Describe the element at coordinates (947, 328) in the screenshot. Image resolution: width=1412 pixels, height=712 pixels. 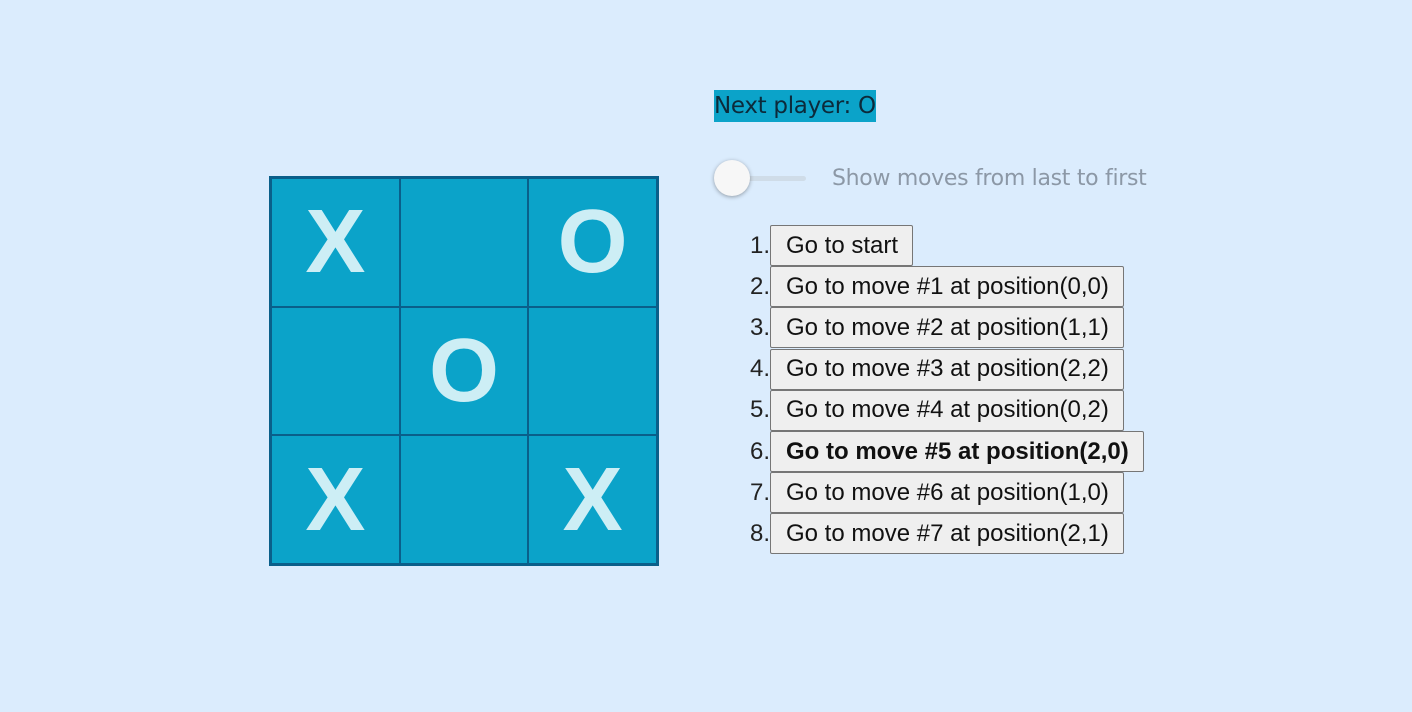
I see `go-to-move-2-button: Go to move #2 at position(1,1)` at that location.